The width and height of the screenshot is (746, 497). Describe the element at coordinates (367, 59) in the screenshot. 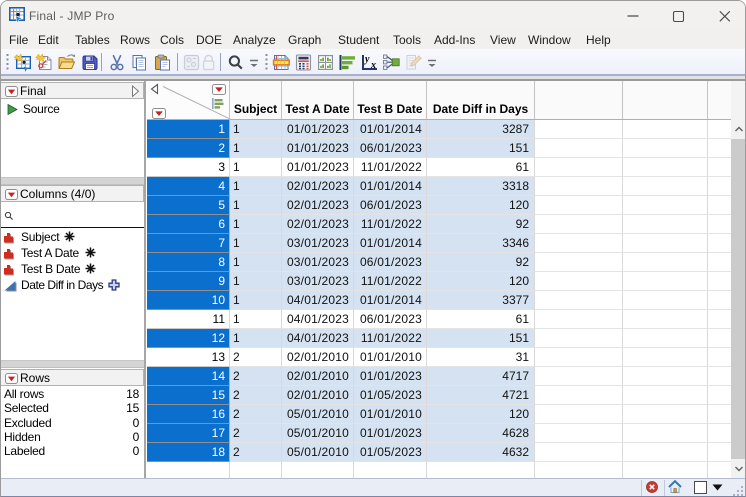

I see `svg-text: y` at that location.